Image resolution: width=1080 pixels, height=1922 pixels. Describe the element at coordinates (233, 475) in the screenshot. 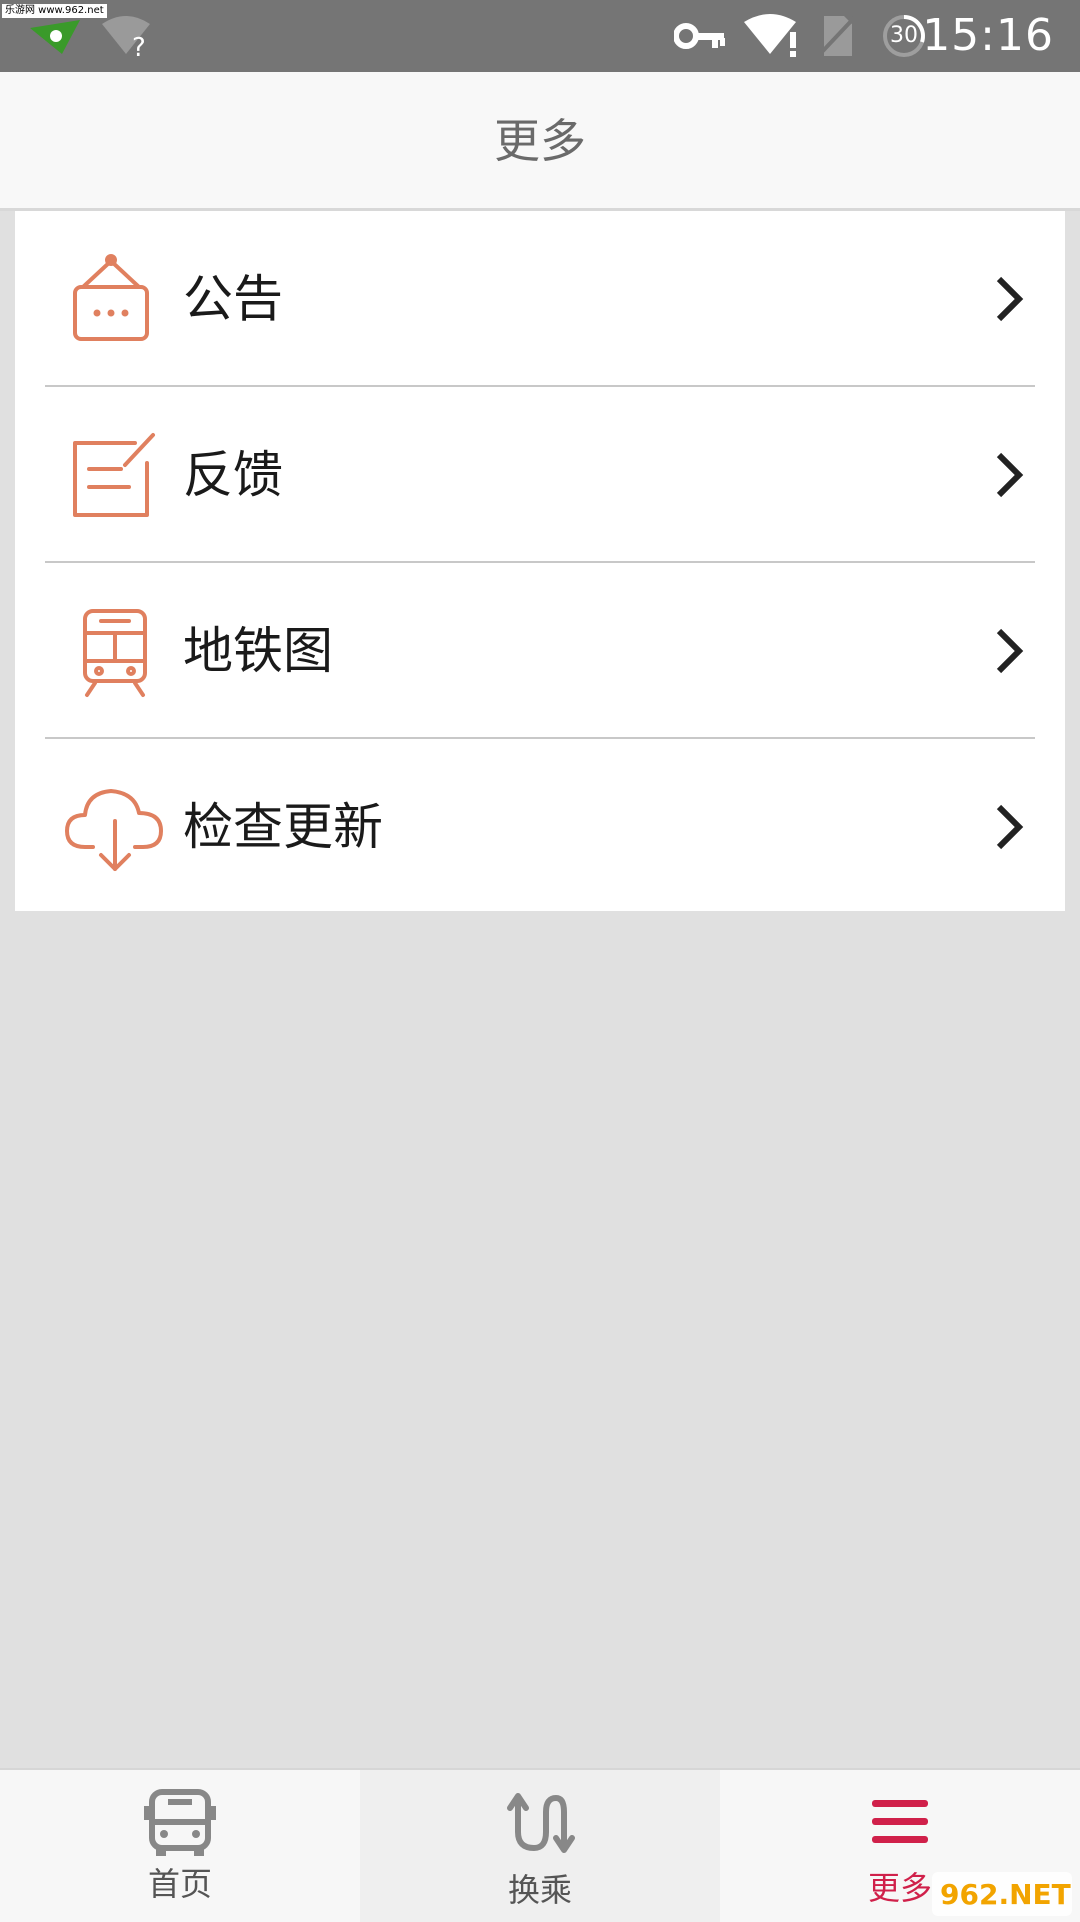

I see `menu-label-feedback: 反馈` at that location.